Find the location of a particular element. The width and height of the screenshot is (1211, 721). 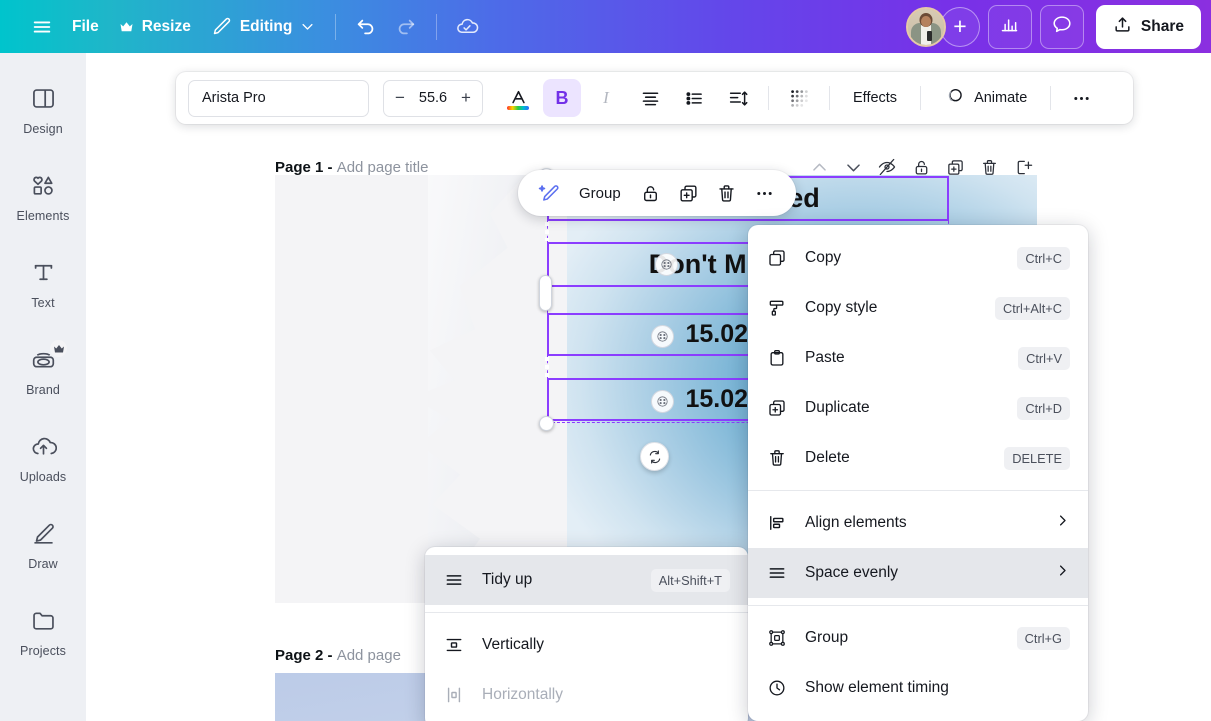

duplicate-icon is located at coordinates (689, 193).